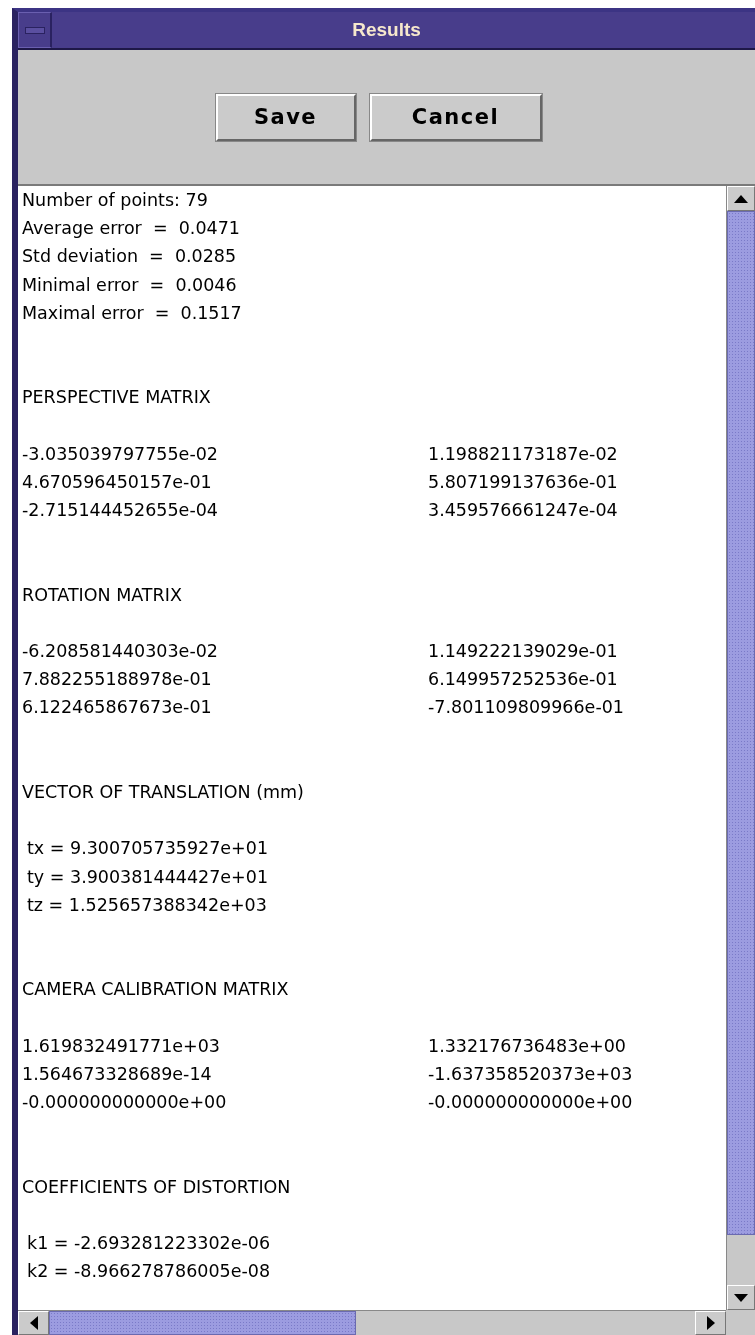  Describe the element at coordinates (527, 1046) in the screenshot. I see `matrix-value: 1.332176736483e+00` at that location.